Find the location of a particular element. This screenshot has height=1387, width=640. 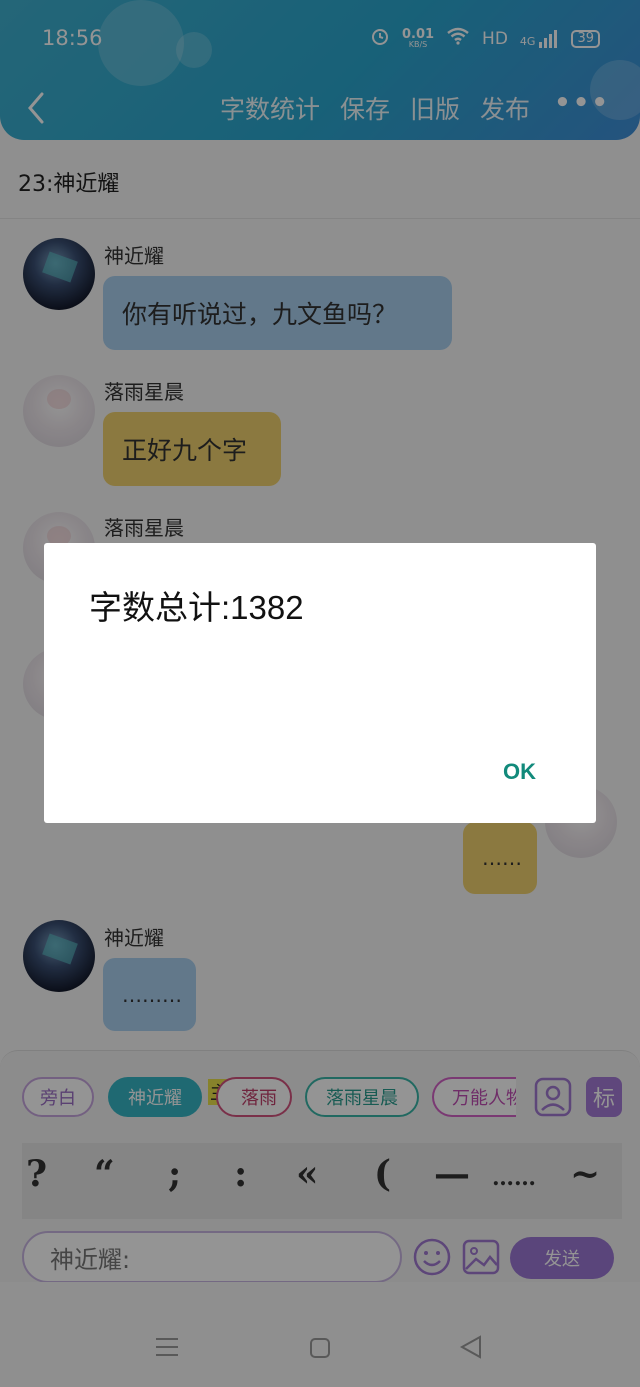

ok-button: OK is located at coordinates (519, 772).